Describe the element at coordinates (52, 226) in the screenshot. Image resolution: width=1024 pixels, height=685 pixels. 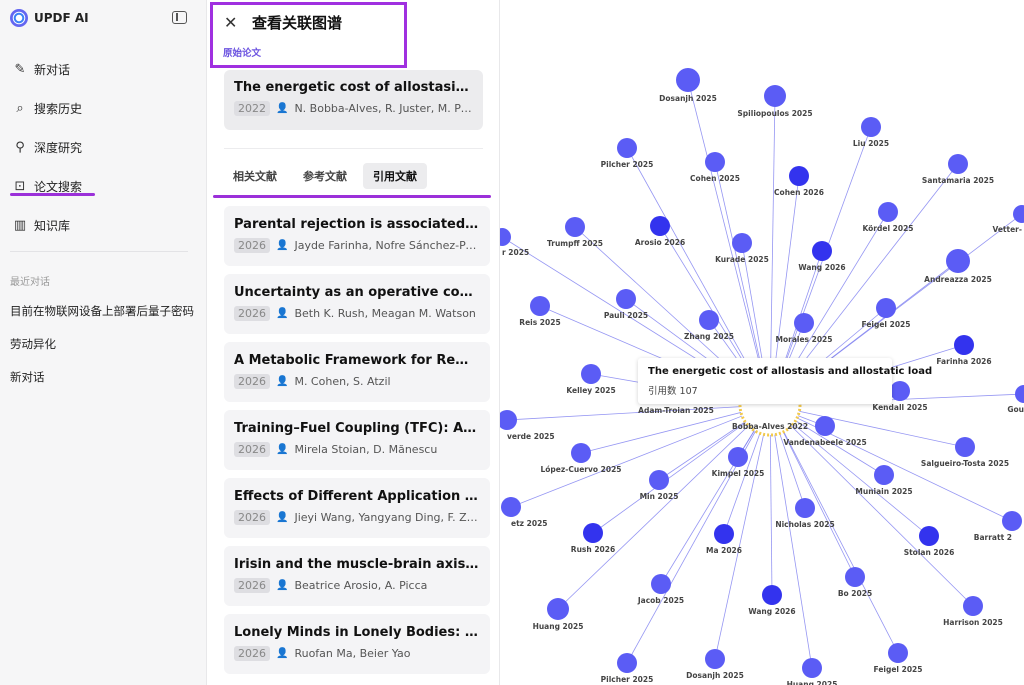
I see `sidebar-item-label: 知识库` at that location.